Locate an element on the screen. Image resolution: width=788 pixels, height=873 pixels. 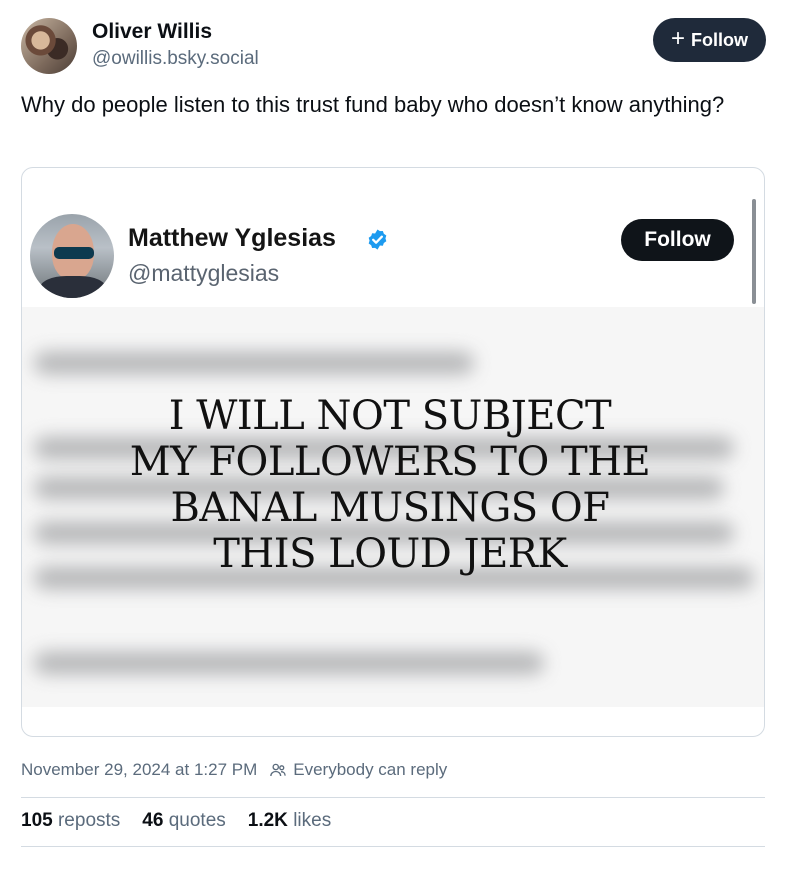
author-avatar is located at coordinates (49, 46).